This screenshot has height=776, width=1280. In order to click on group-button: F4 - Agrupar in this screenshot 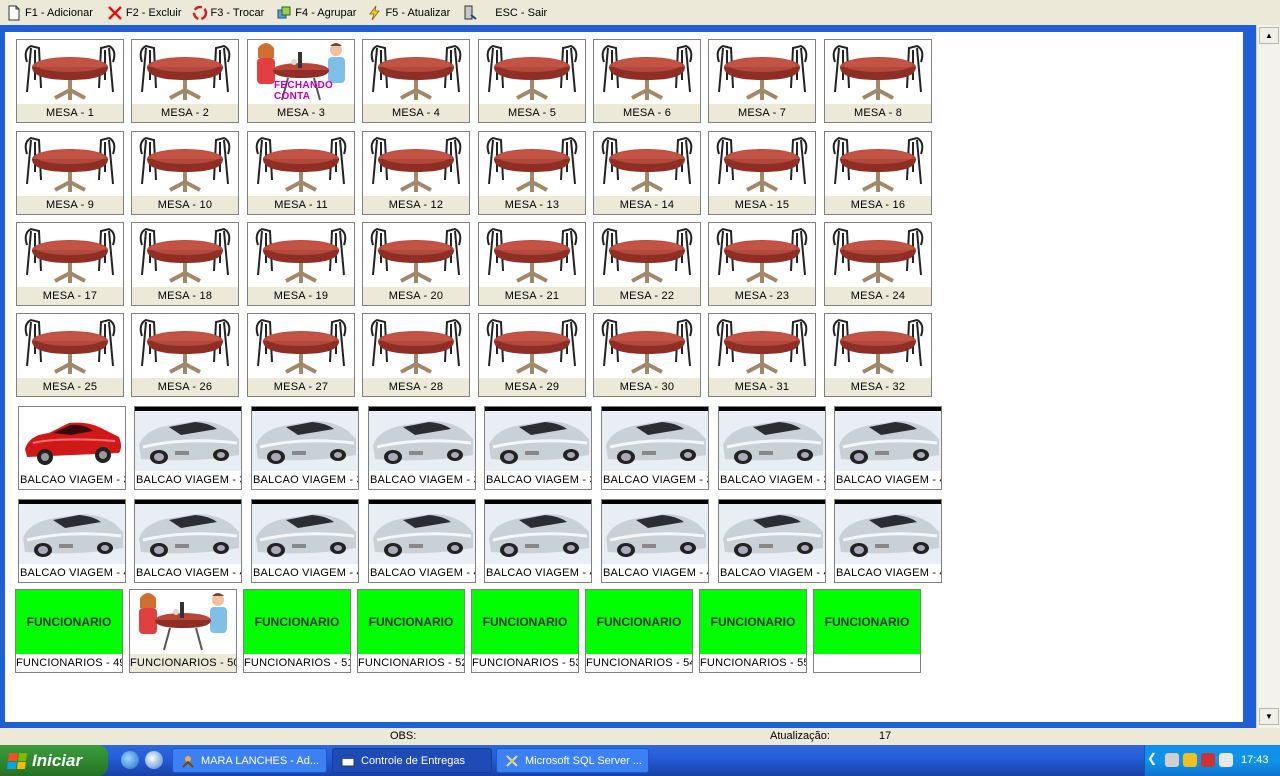, I will do `click(318, 13)`.